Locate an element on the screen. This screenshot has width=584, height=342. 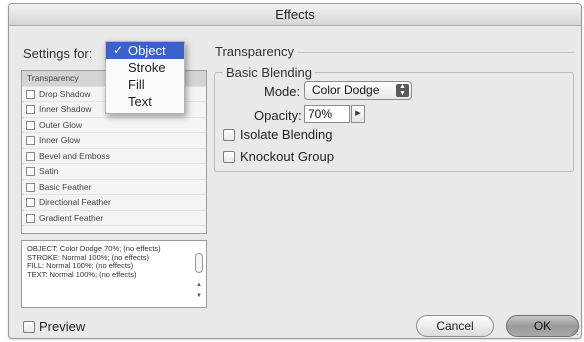
list-item-label: Basic Feather is located at coordinates (65, 186).